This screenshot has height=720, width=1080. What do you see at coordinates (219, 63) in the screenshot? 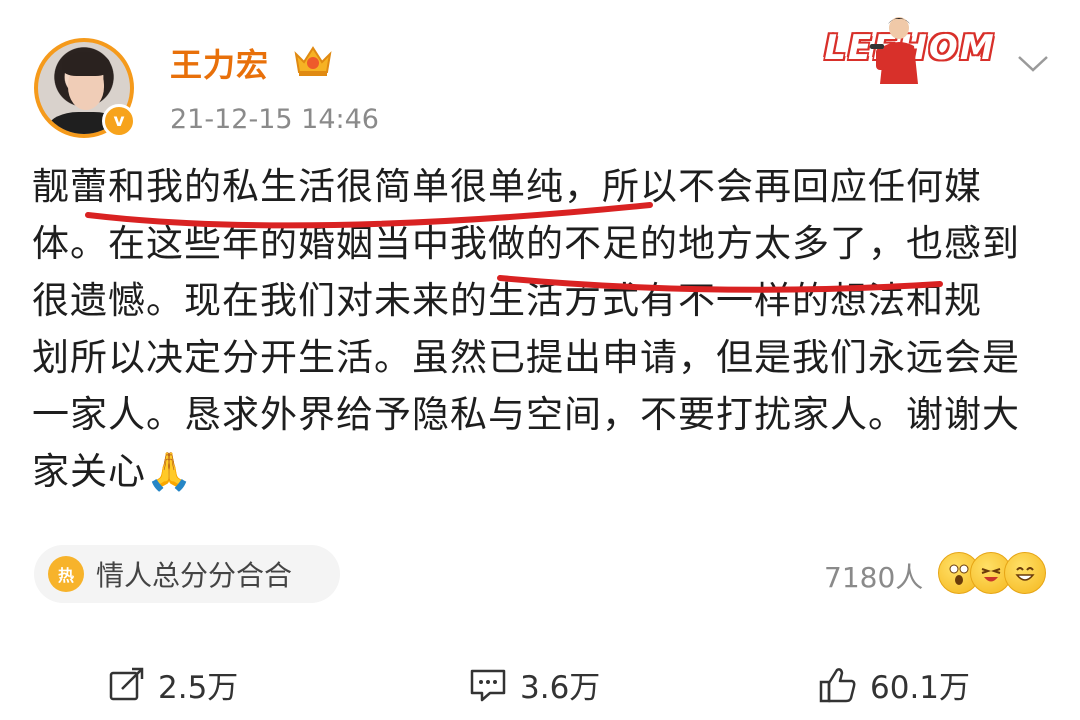
I see `username: 王力宏` at bounding box center [219, 63].